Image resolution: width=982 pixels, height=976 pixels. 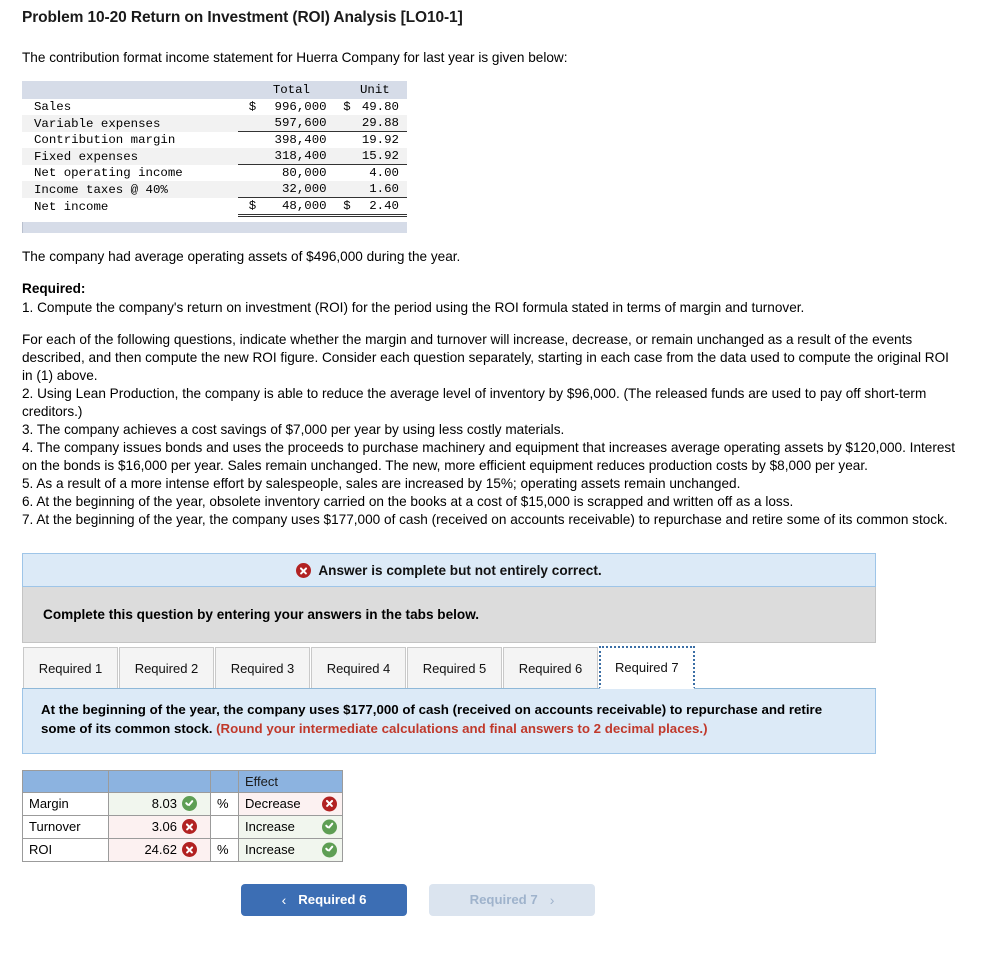 I want to click on prev-requirement-button: ‹ Required 6, so click(x=324, y=899).